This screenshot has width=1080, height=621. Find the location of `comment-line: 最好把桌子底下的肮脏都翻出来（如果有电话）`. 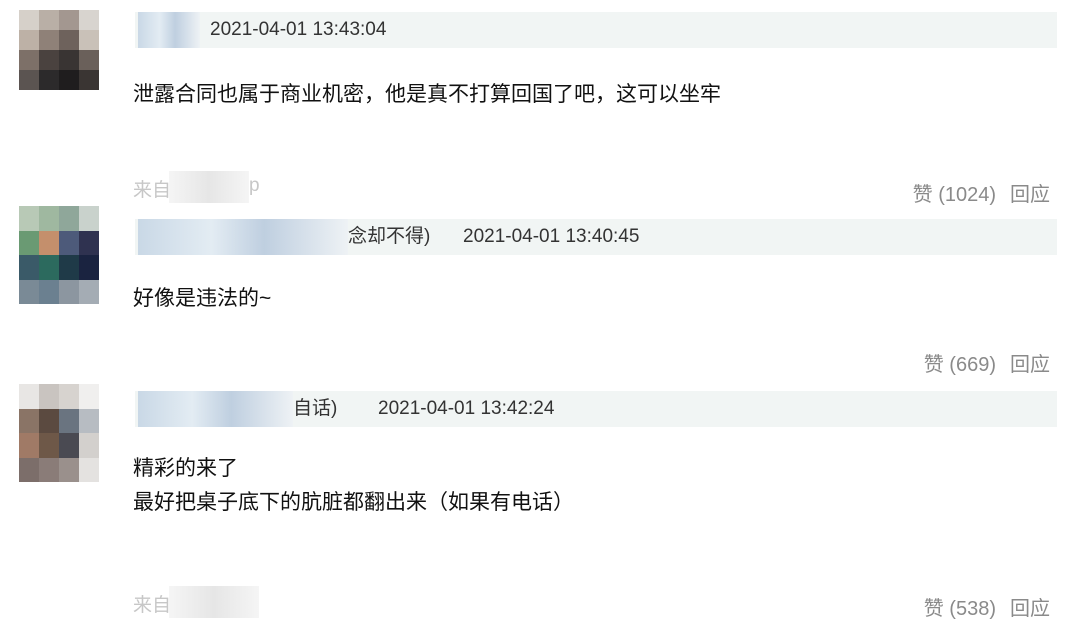

comment-line: 最好把桌子底下的肮脏都翻出来（如果有电话） is located at coordinates (353, 502).